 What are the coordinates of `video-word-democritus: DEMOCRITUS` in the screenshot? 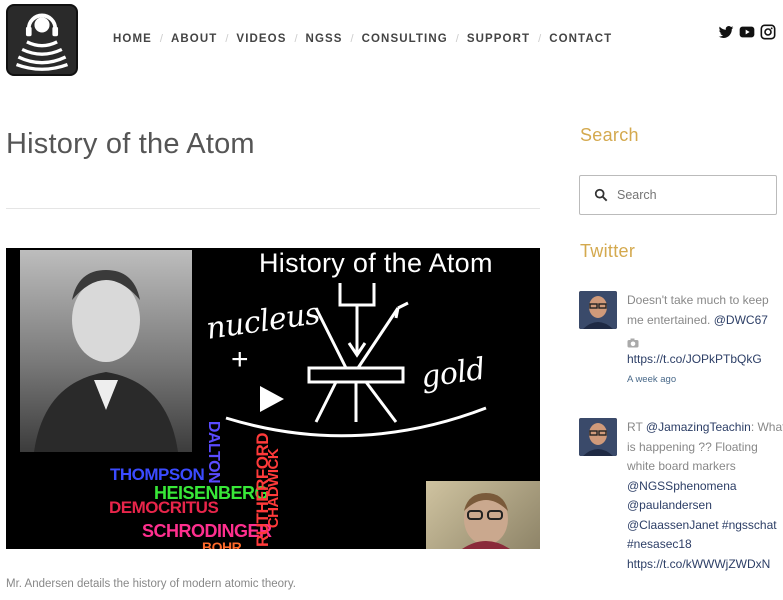 It's located at (164, 507).